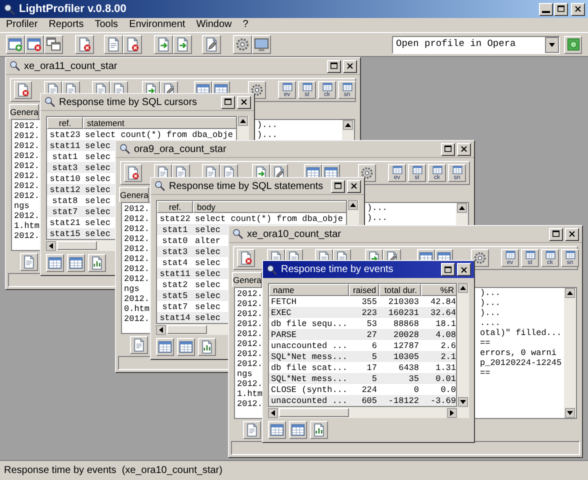 Image resolution: width=588 pixels, height=480 pixels. I want to click on menu-item: Window, so click(214, 25).